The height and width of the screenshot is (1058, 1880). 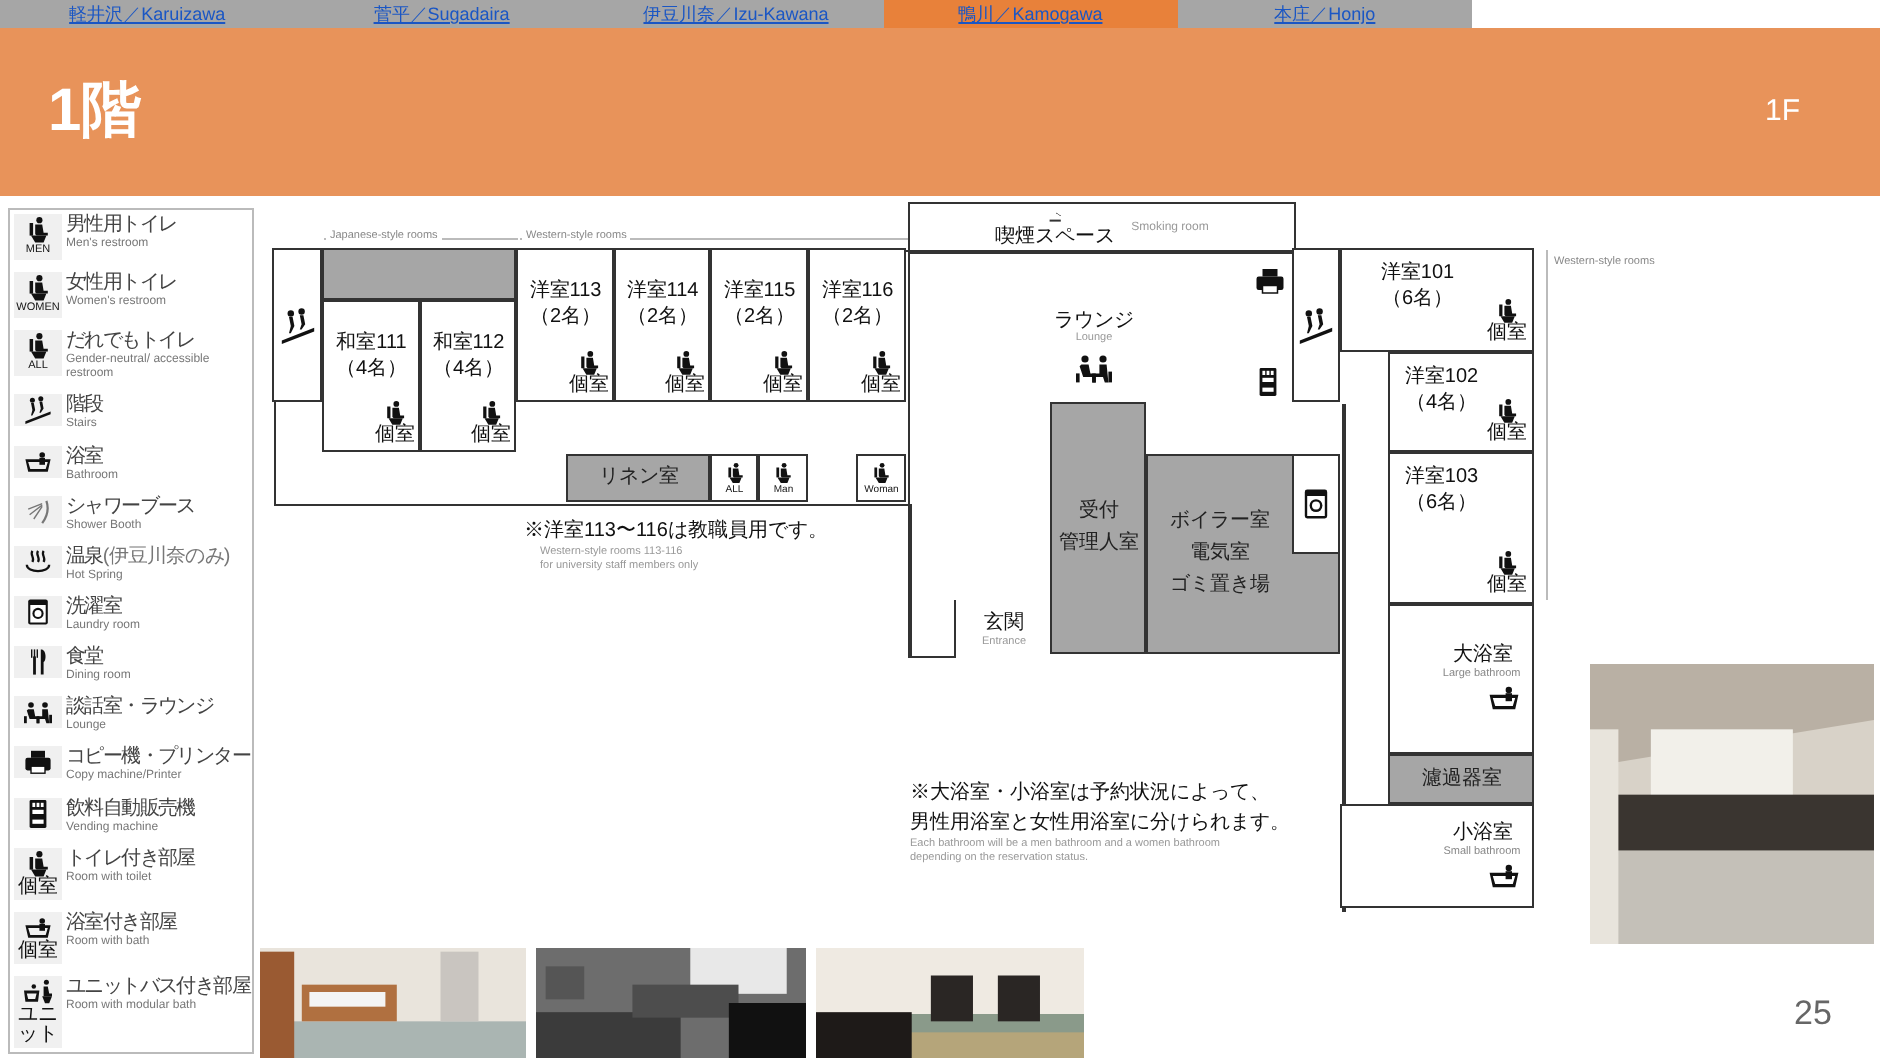 I want to click on entrance-label: 玄関, so click(x=1004, y=624).